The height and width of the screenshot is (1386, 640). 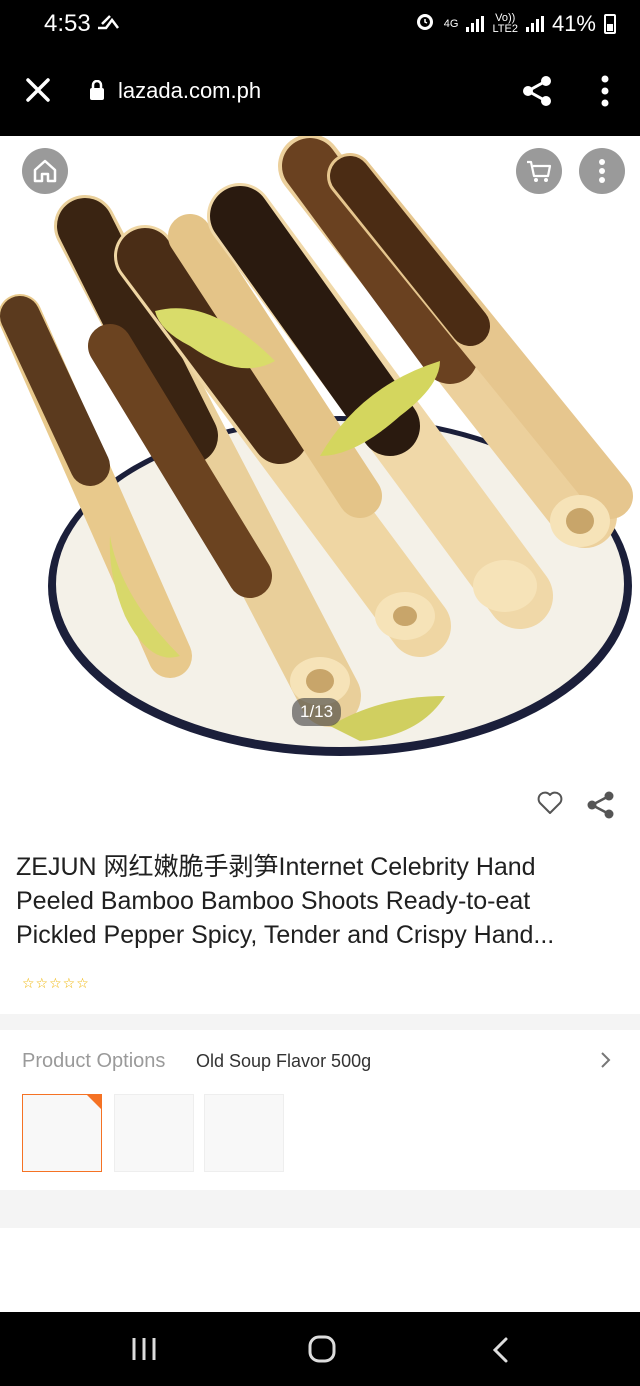 What do you see at coordinates (94, 1061) in the screenshot?
I see `options-label: Product Options` at bounding box center [94, 1061].